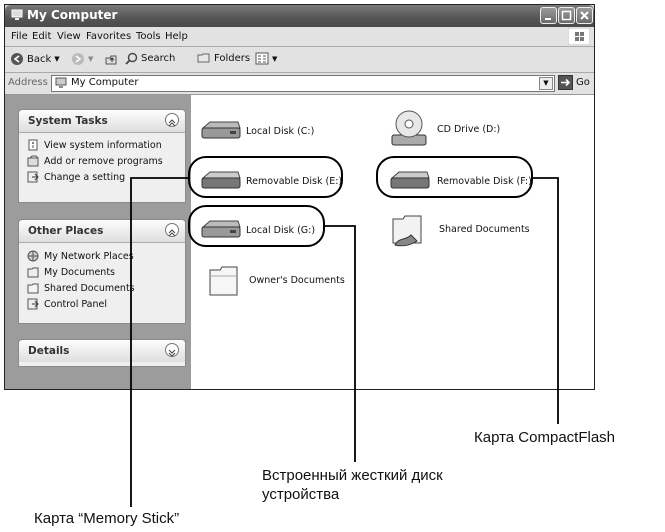 Image resolution: width=665 pixels, height=532 pixels. Describe the element at coordinates (107, 518) in the screenshot. I see `caption-memory-stick: Карта “Memory Stick”` at that location.